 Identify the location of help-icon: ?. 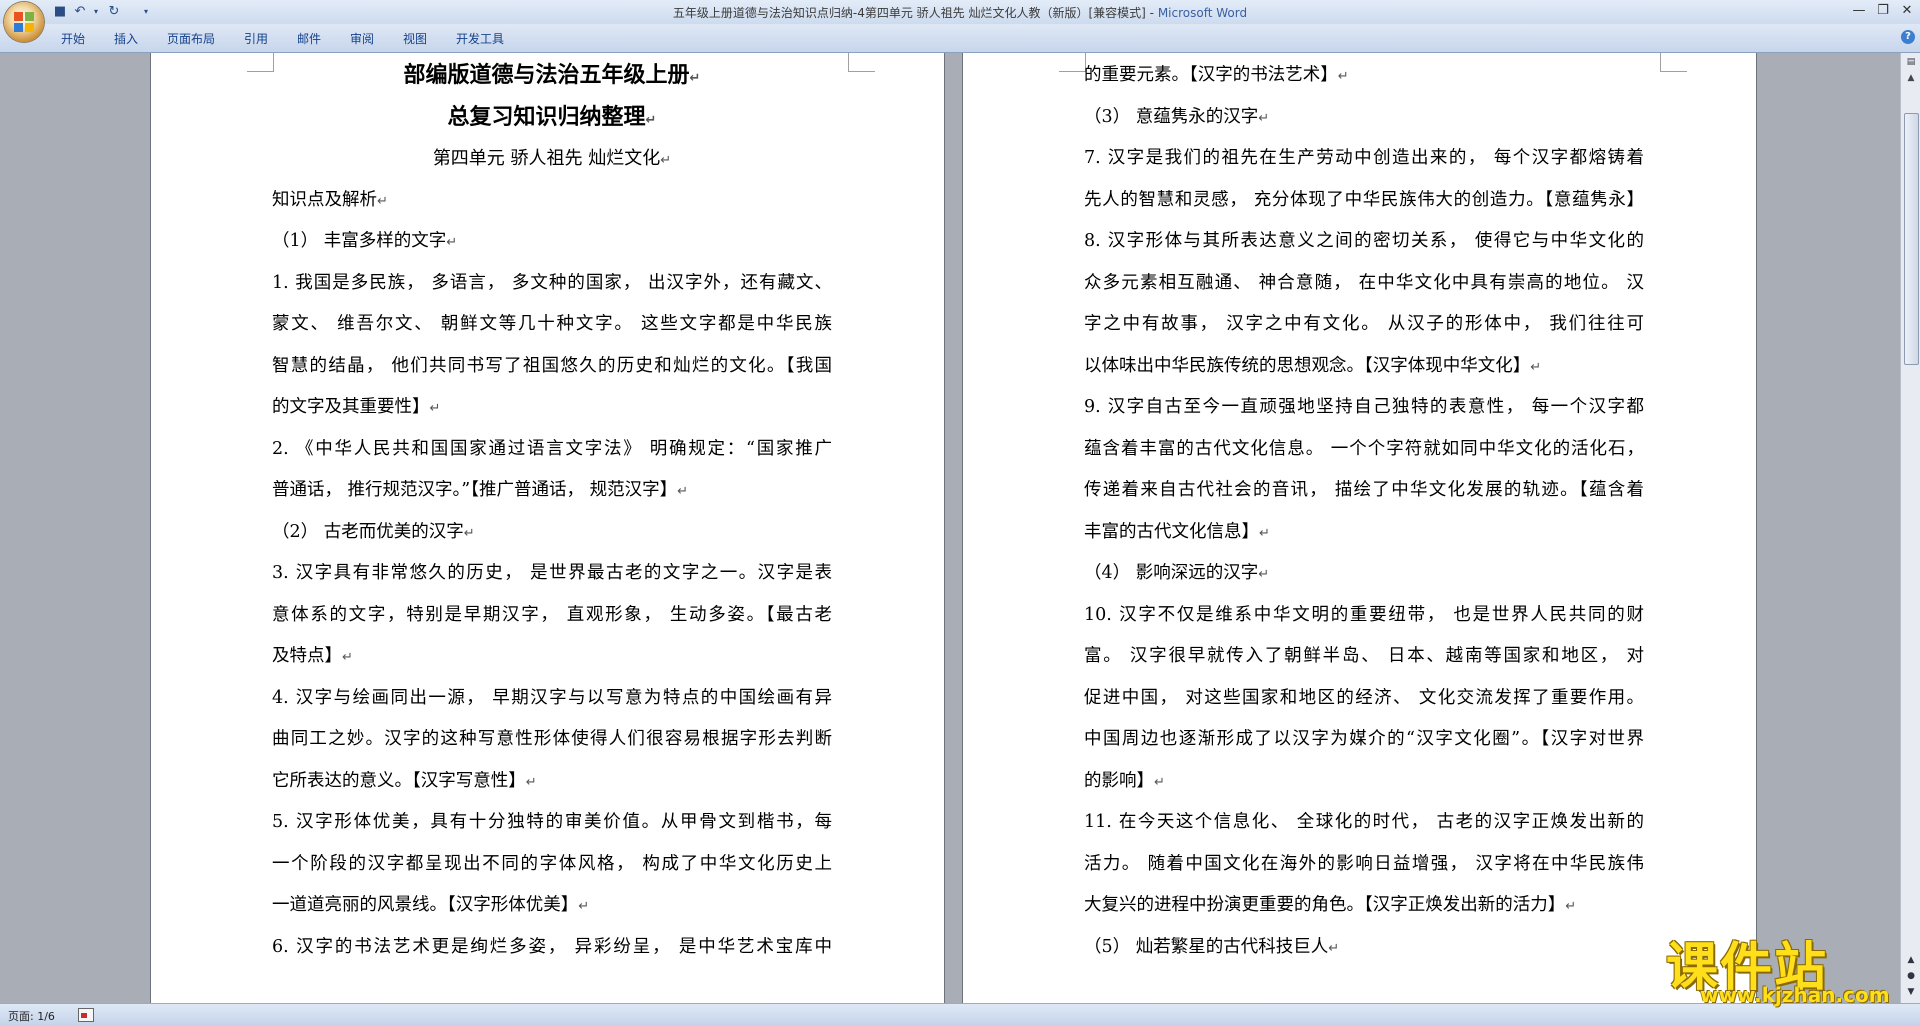
(1908, 37).